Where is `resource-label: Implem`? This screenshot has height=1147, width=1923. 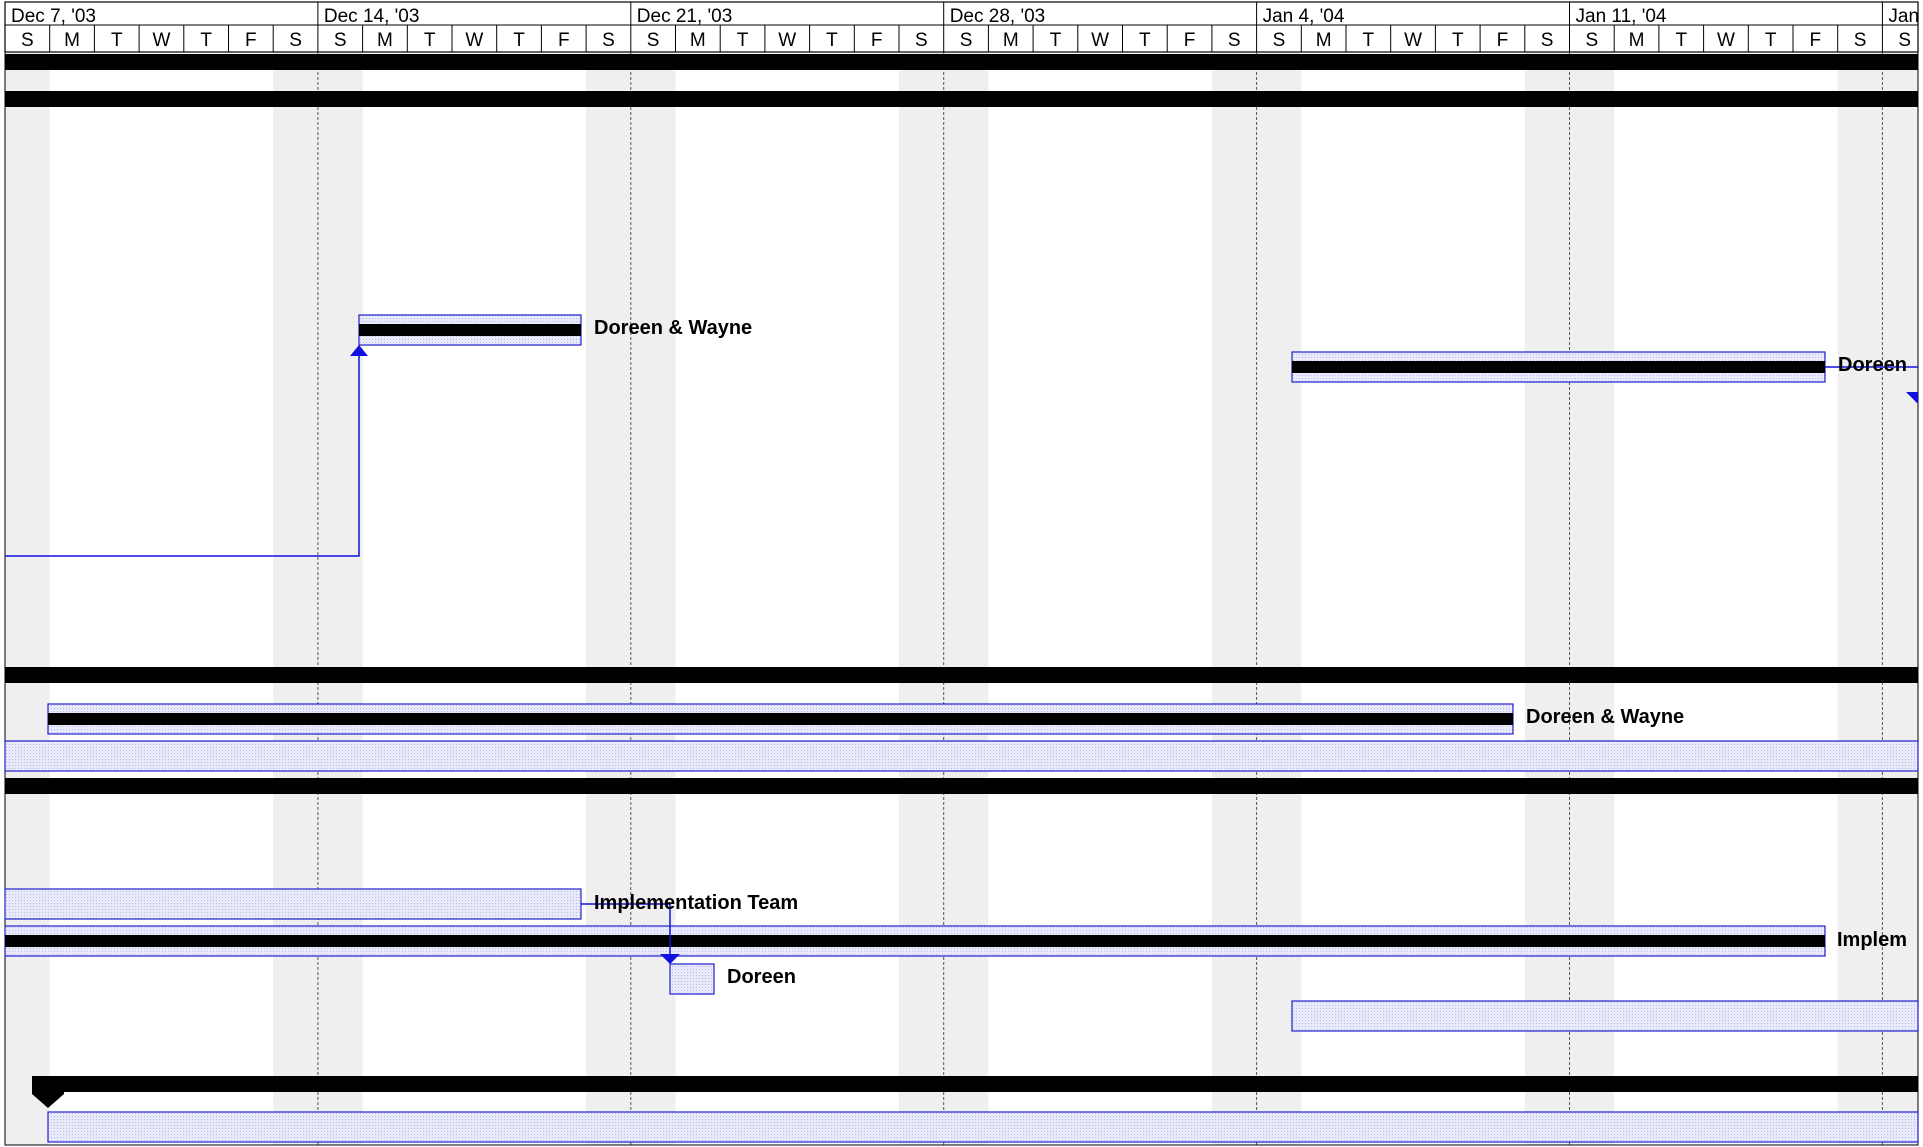
resource-label: Implem is located at coordinates (1872, 940).